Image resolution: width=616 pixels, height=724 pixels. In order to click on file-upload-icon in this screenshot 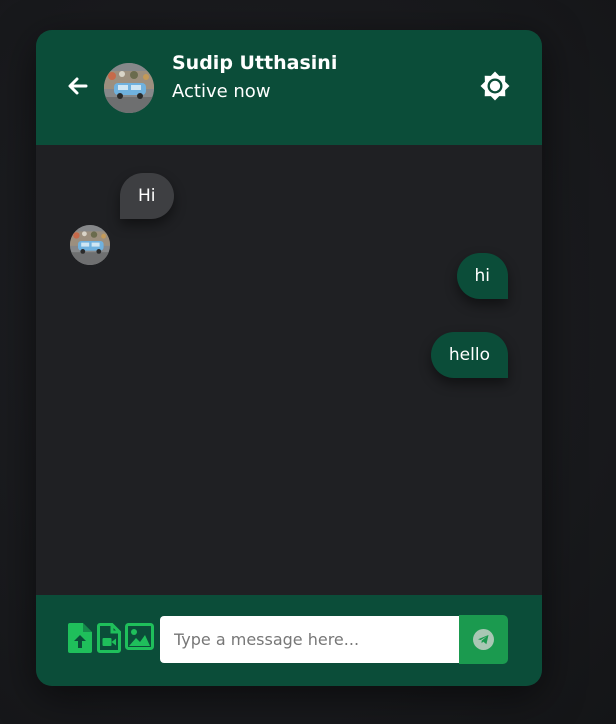, I will do `click(80, 638)`.